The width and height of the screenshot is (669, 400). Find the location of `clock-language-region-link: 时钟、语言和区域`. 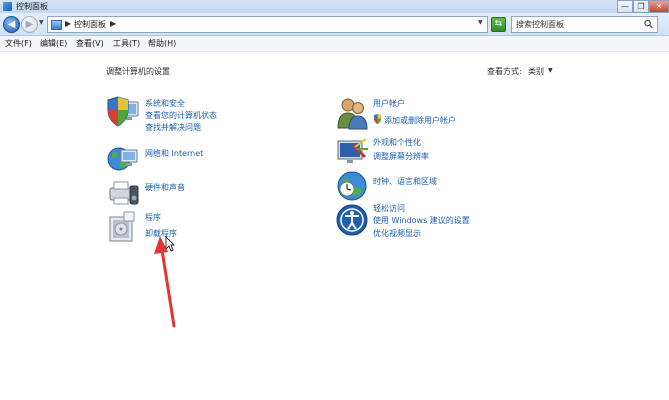

clock-language-region-link: 时钟、语言和区域 is located at coordinates (405, 181).